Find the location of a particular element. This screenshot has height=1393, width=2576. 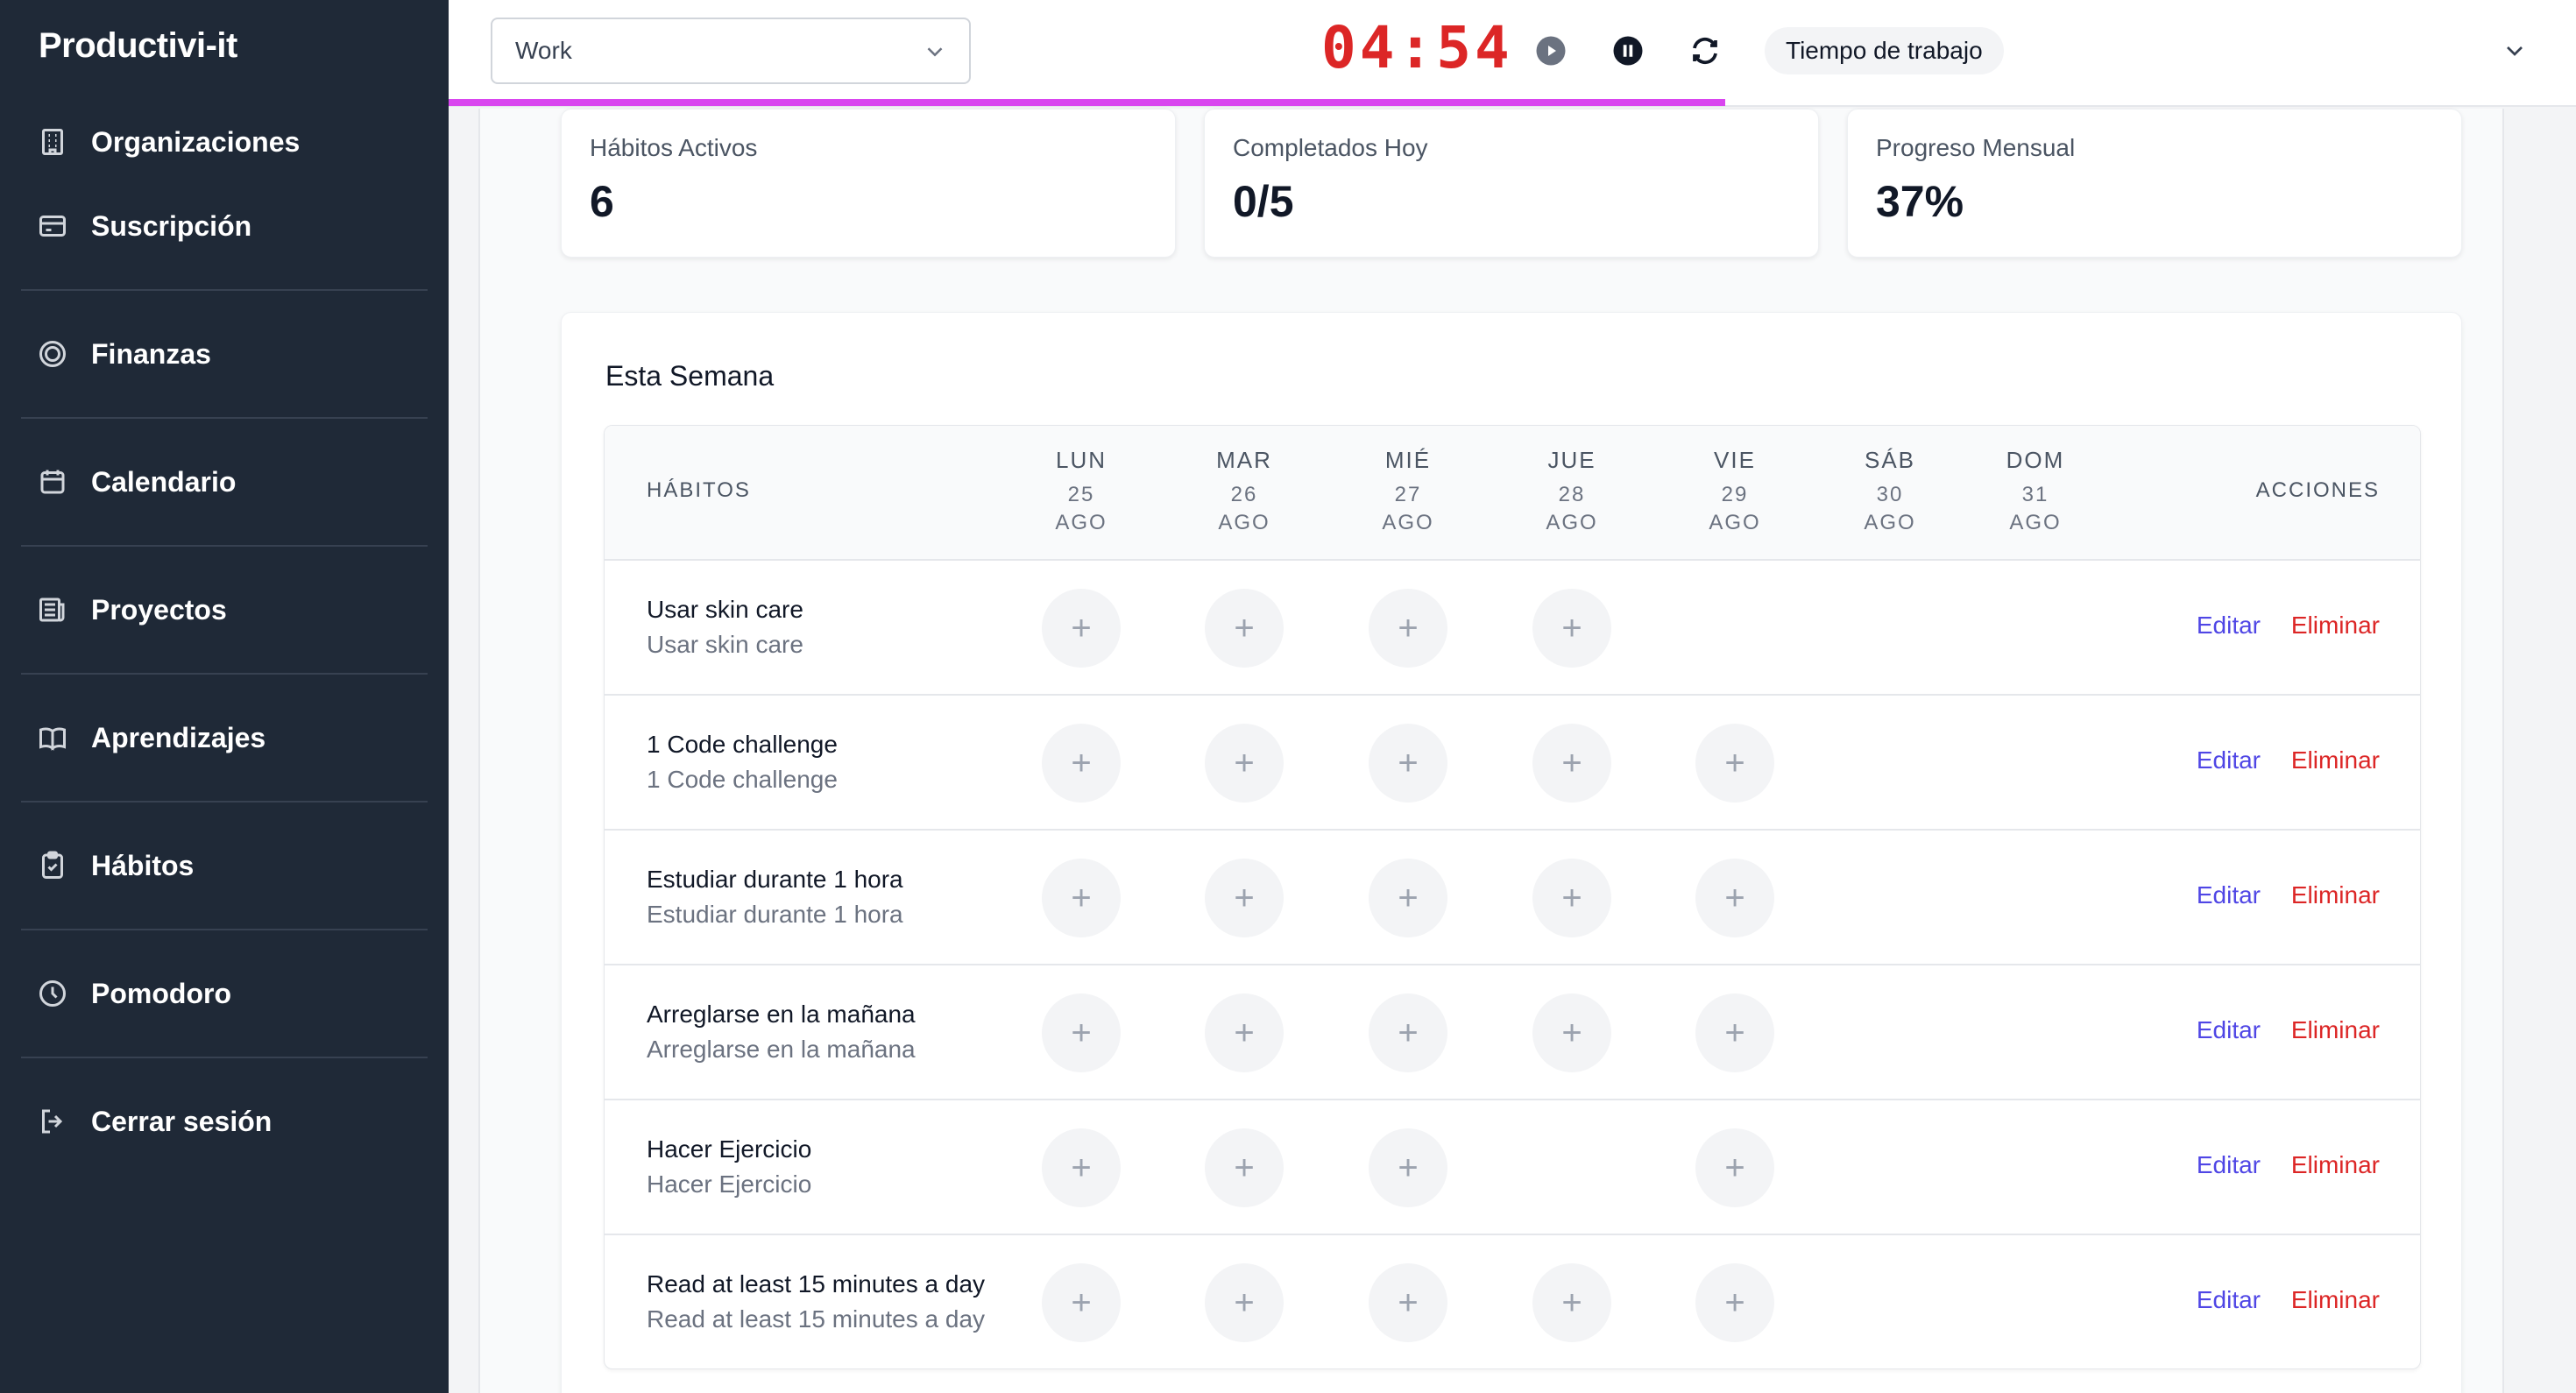

clipboard-check-icon is located at coordinates (52, 866).